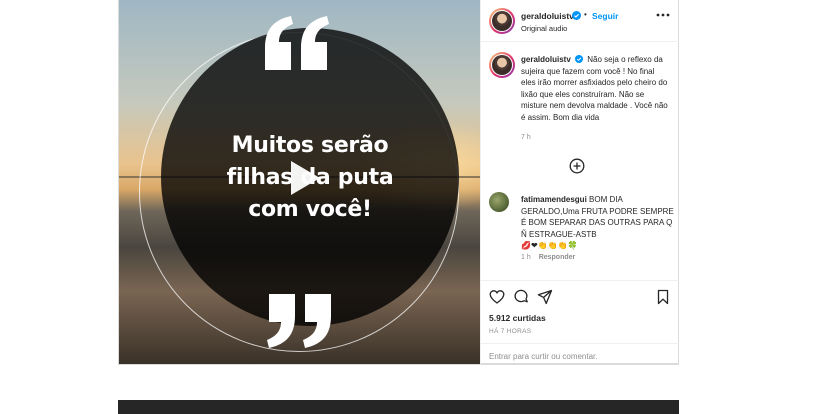  What do you see at coordinates (521, 297) in the screenshot?
I see `comment-icon` at bounding box center [521, 297].